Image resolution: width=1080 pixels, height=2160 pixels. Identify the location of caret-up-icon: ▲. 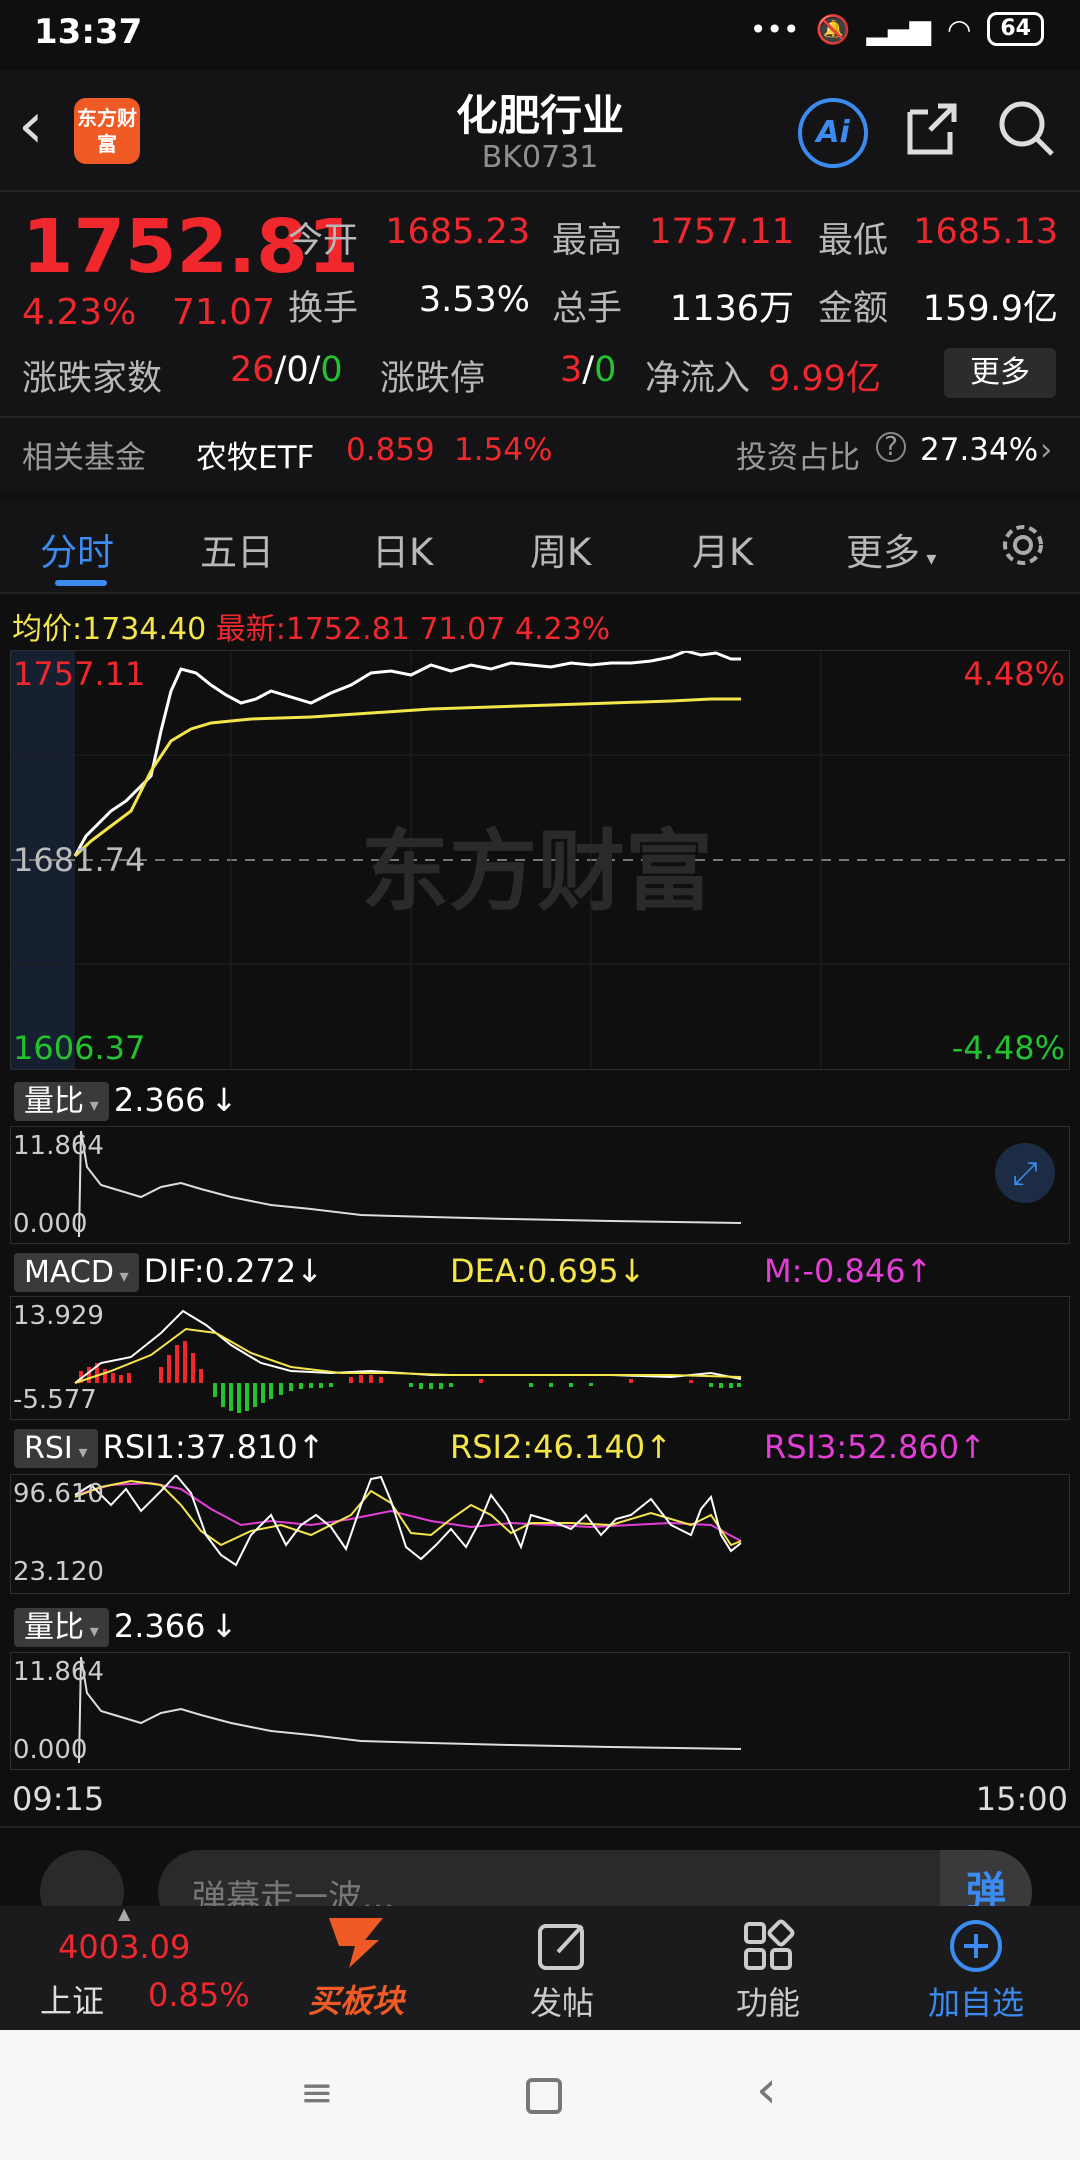
(124, 1913).